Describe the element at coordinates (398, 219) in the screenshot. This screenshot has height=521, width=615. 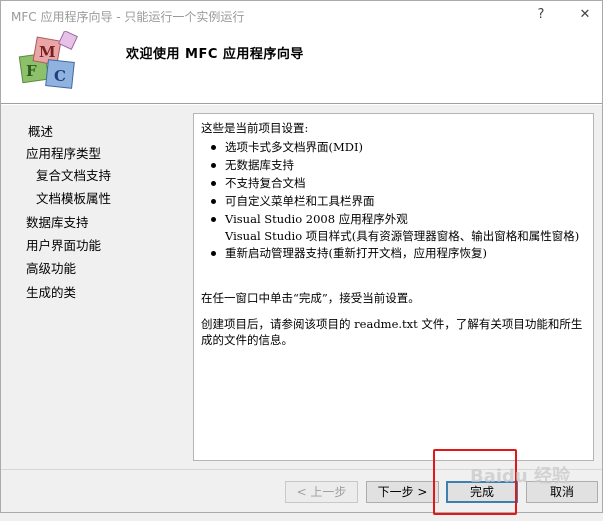
I see `list-item: Visual Studio 2008 应用程序外观` at that location.